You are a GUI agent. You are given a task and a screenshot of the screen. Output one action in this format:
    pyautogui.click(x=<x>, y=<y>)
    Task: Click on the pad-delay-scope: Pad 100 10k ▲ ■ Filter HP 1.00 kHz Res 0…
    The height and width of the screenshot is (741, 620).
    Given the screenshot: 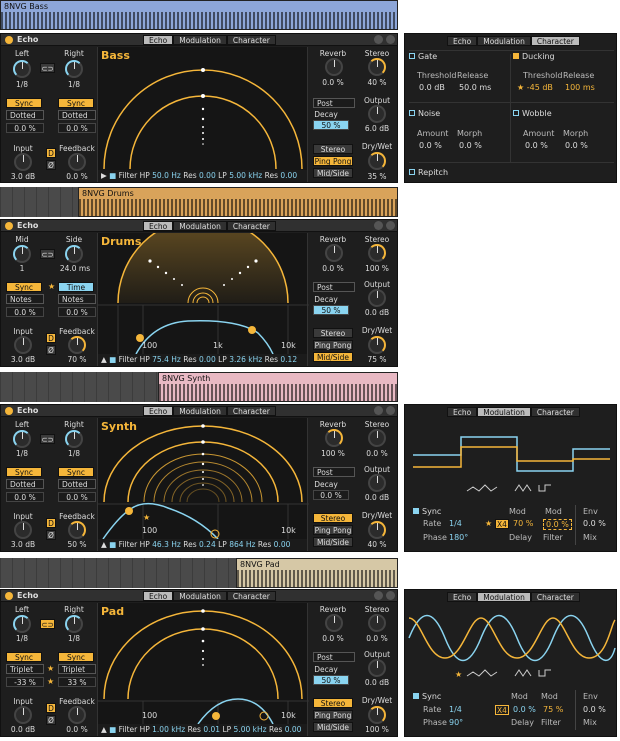 What is the action you would take?
    pyautogui.click(x=203, y=669)
    